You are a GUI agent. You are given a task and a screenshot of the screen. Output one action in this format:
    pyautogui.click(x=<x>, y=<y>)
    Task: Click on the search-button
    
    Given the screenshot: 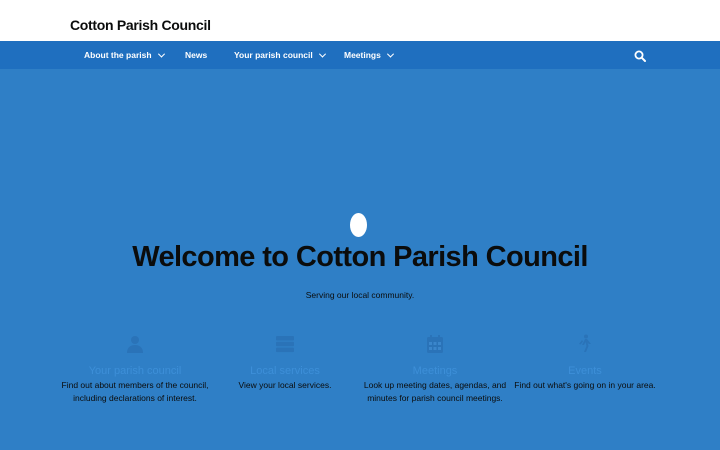 What is the action you would take?
    pyautogui.click(x=640, y=55)
    